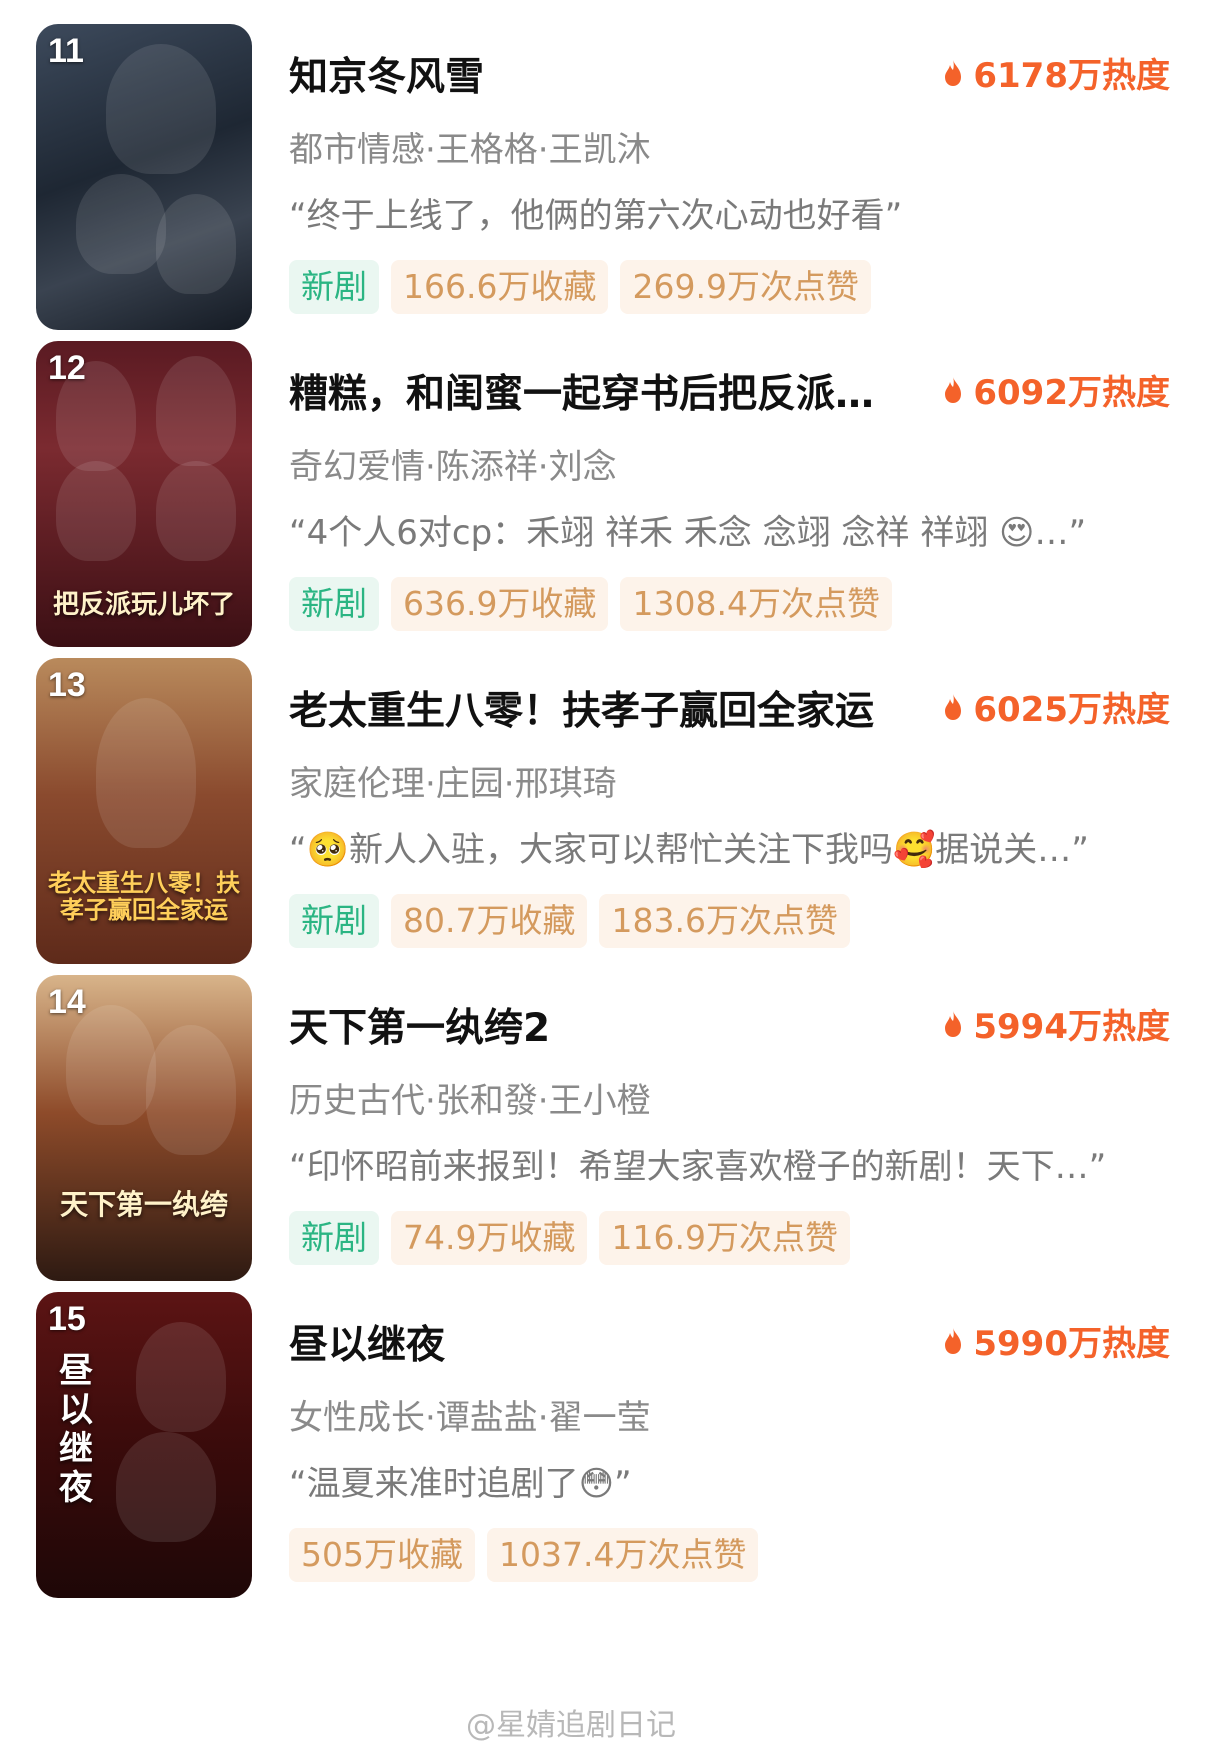  I want to click on favorites-count: 166.6万收藏, so click(500, 287).